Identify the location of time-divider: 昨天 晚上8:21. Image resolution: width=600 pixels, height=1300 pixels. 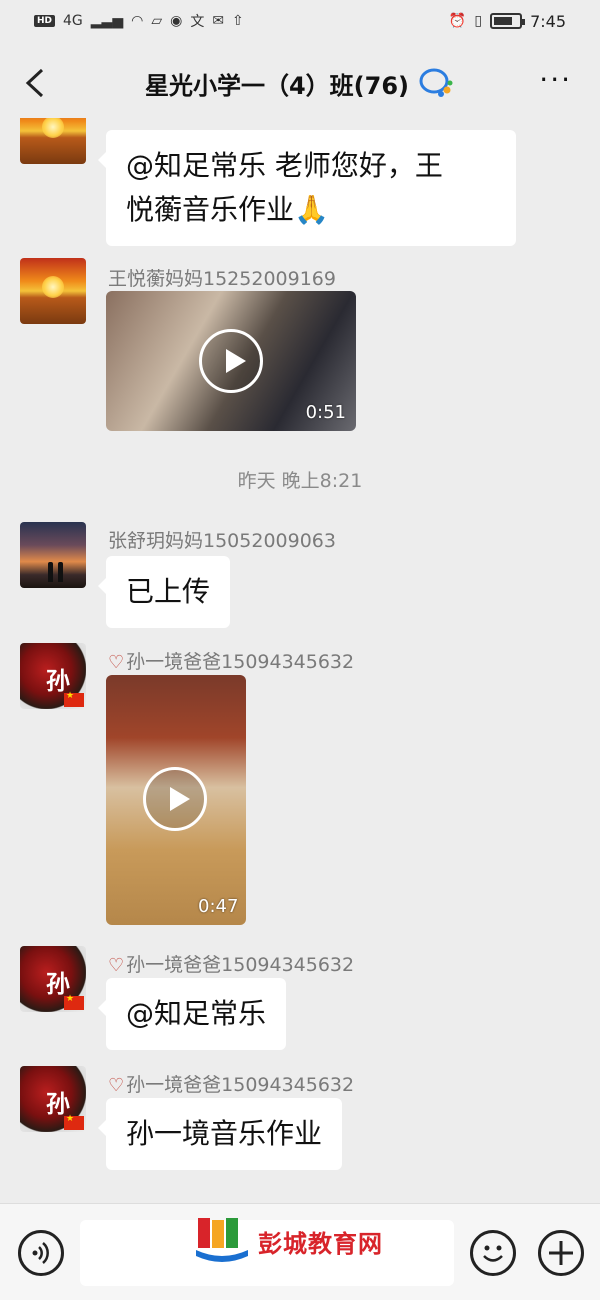
(300, 481).